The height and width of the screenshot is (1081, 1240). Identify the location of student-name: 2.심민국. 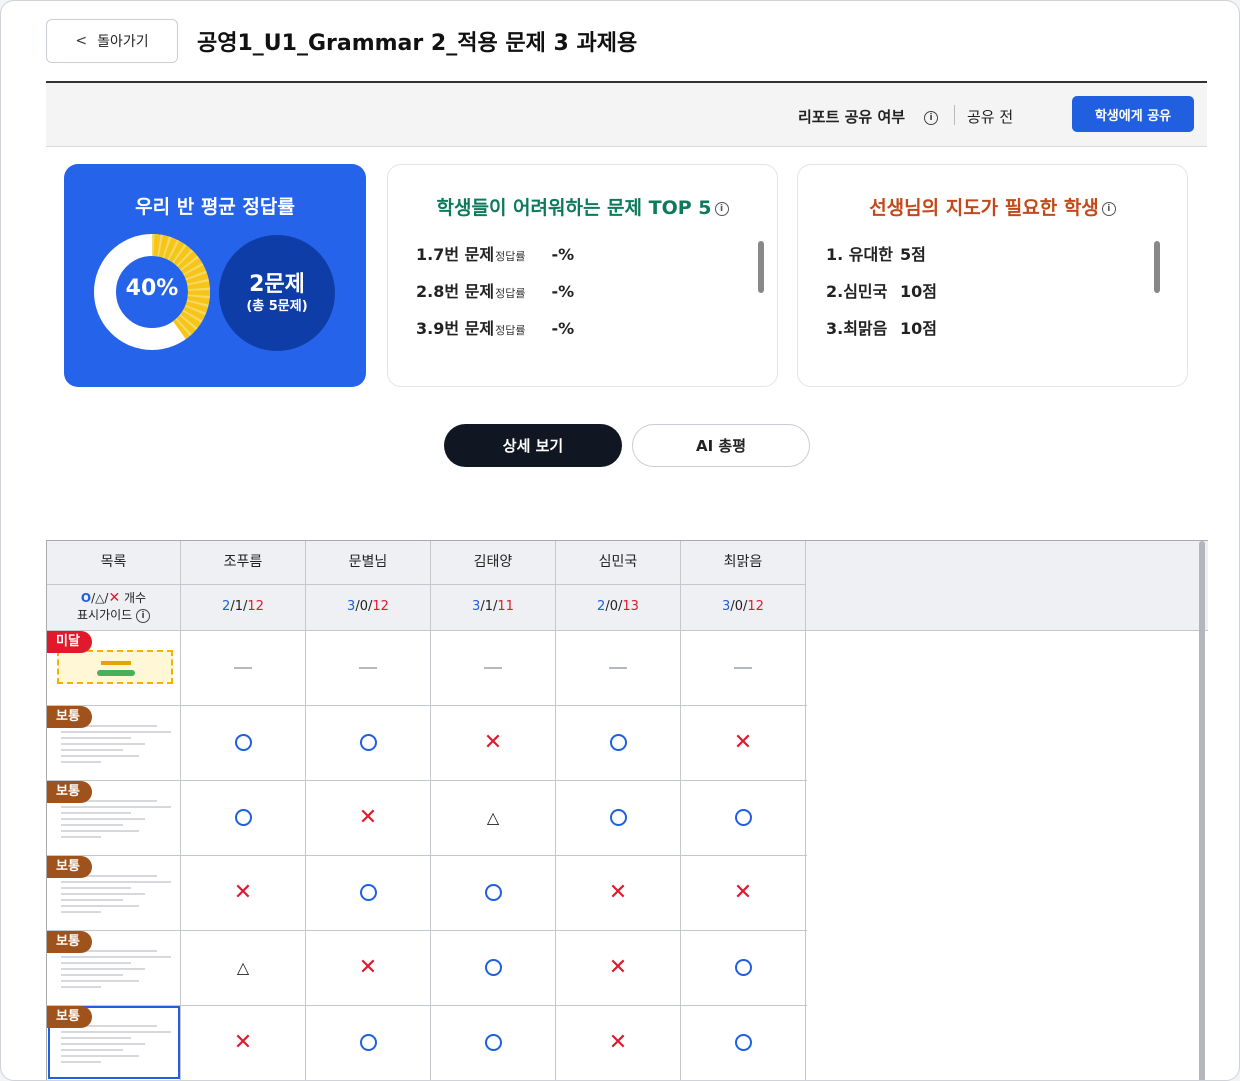
(857, 291).